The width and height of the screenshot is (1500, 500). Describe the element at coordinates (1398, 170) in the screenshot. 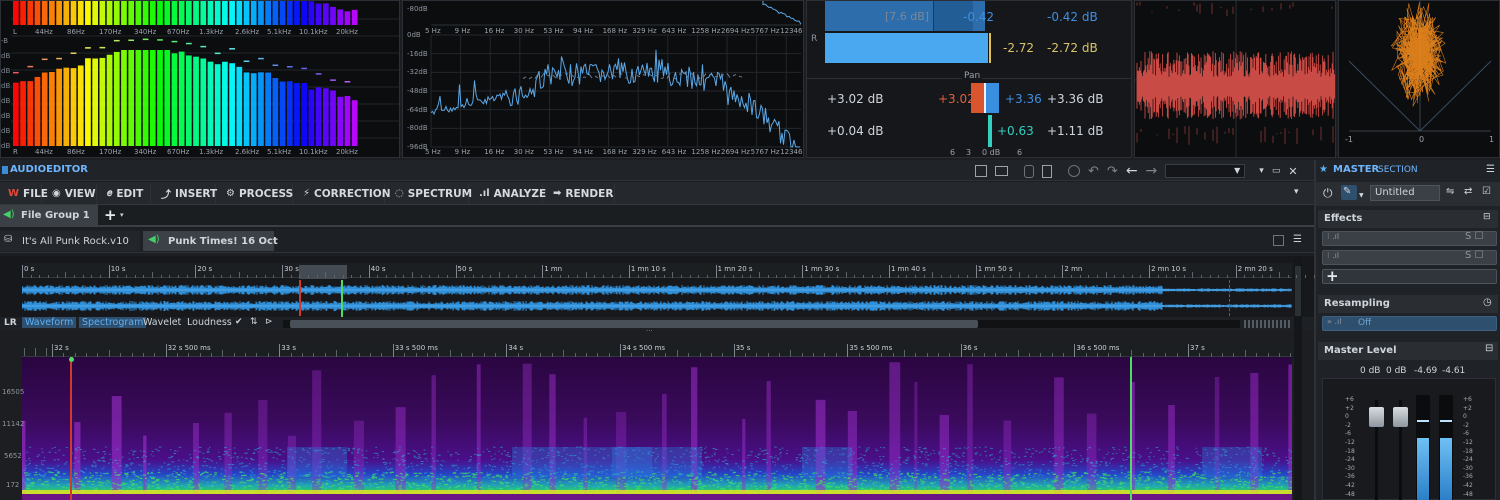

I see `master-title-b: SECTION` at that location.